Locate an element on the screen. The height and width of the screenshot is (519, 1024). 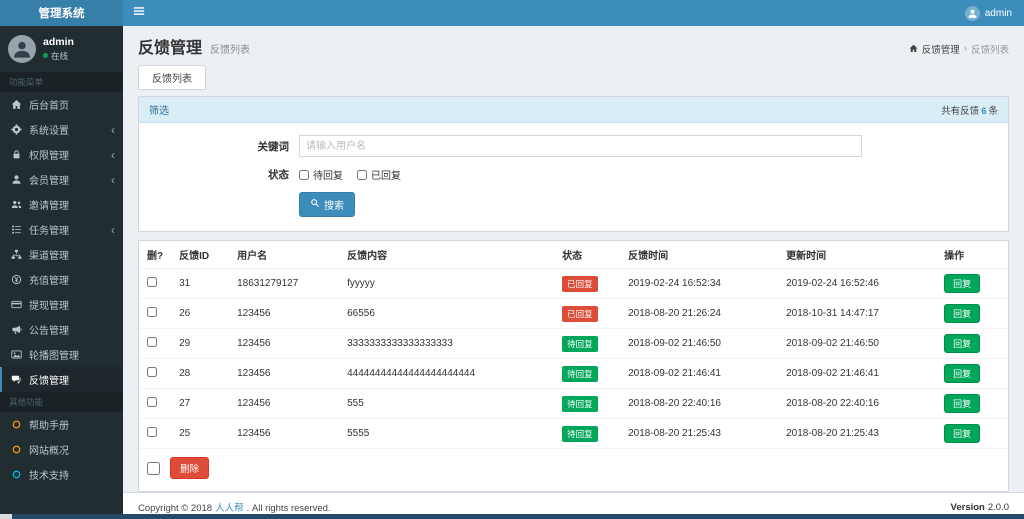
column-header: 更新时间 is located at coordinates (857, 255).